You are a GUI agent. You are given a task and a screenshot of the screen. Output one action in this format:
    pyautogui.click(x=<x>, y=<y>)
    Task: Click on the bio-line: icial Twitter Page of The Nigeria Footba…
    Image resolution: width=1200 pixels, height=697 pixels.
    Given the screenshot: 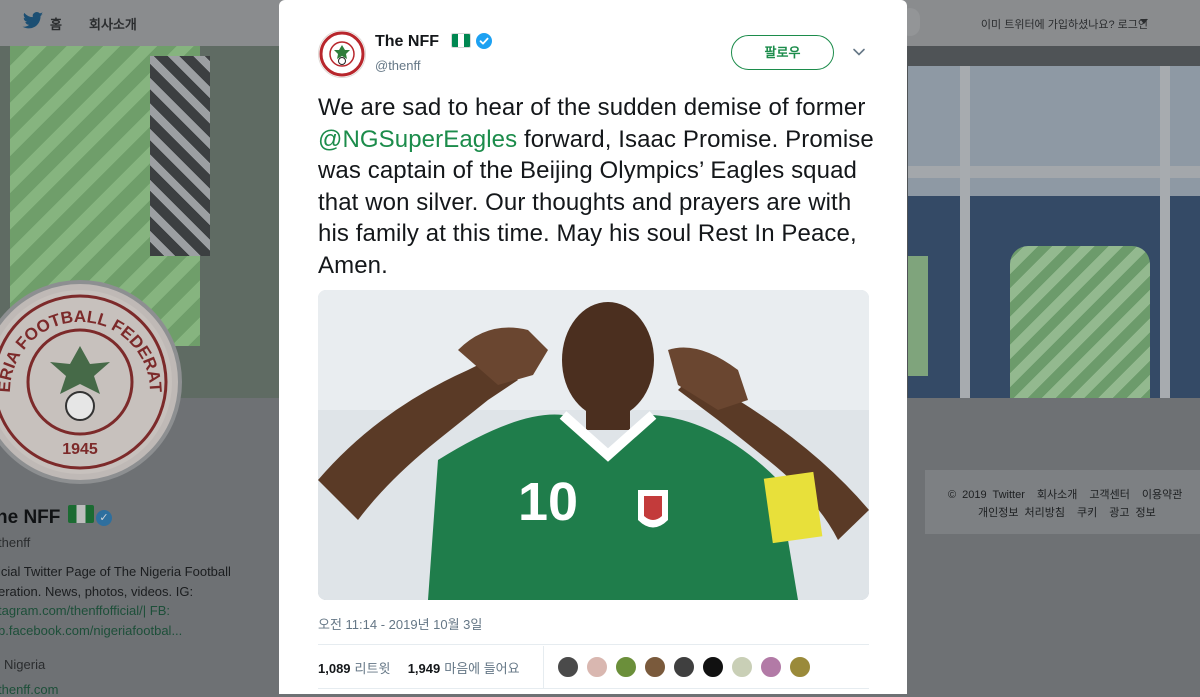 What is the action you would take?
    pyautogui.click(x=115, y=571)
    